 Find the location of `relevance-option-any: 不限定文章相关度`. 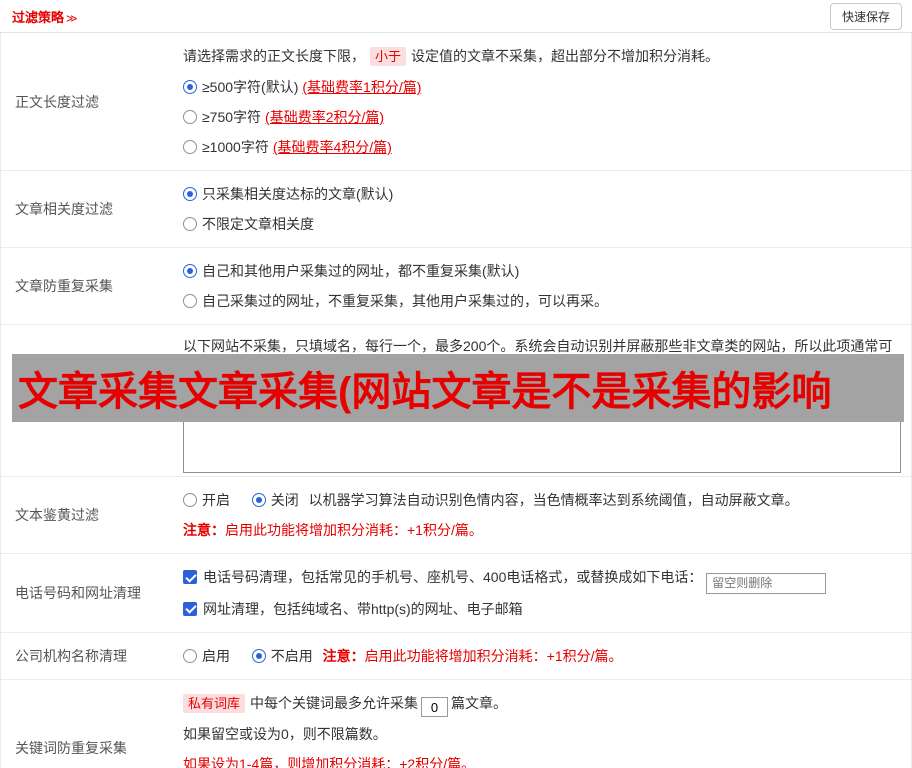

relevance-option-any: 不限定文章相关度 is located at coordinates (542, 224).